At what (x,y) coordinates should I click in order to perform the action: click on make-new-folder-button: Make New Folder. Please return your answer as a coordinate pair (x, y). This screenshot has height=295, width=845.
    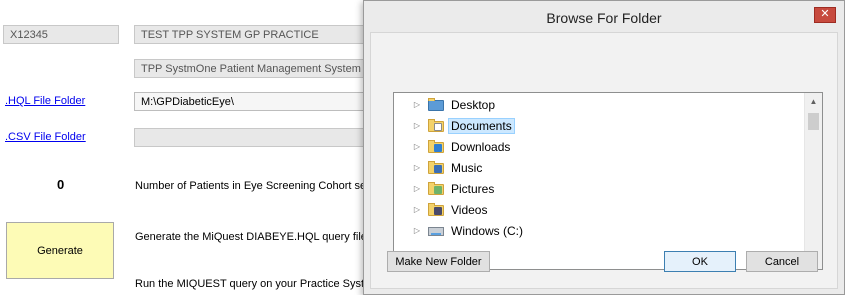
    Looking at the image, I should click on (438, 261).